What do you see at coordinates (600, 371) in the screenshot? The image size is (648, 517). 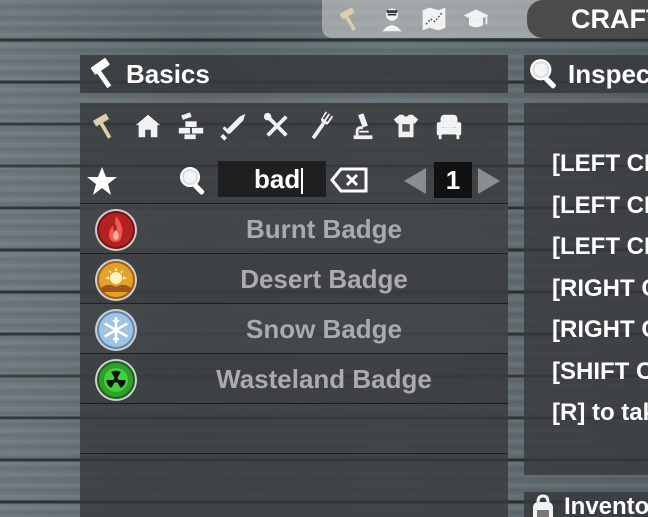 I see `hint-line: [SHIFT CL` at bounding box center [600, 371].